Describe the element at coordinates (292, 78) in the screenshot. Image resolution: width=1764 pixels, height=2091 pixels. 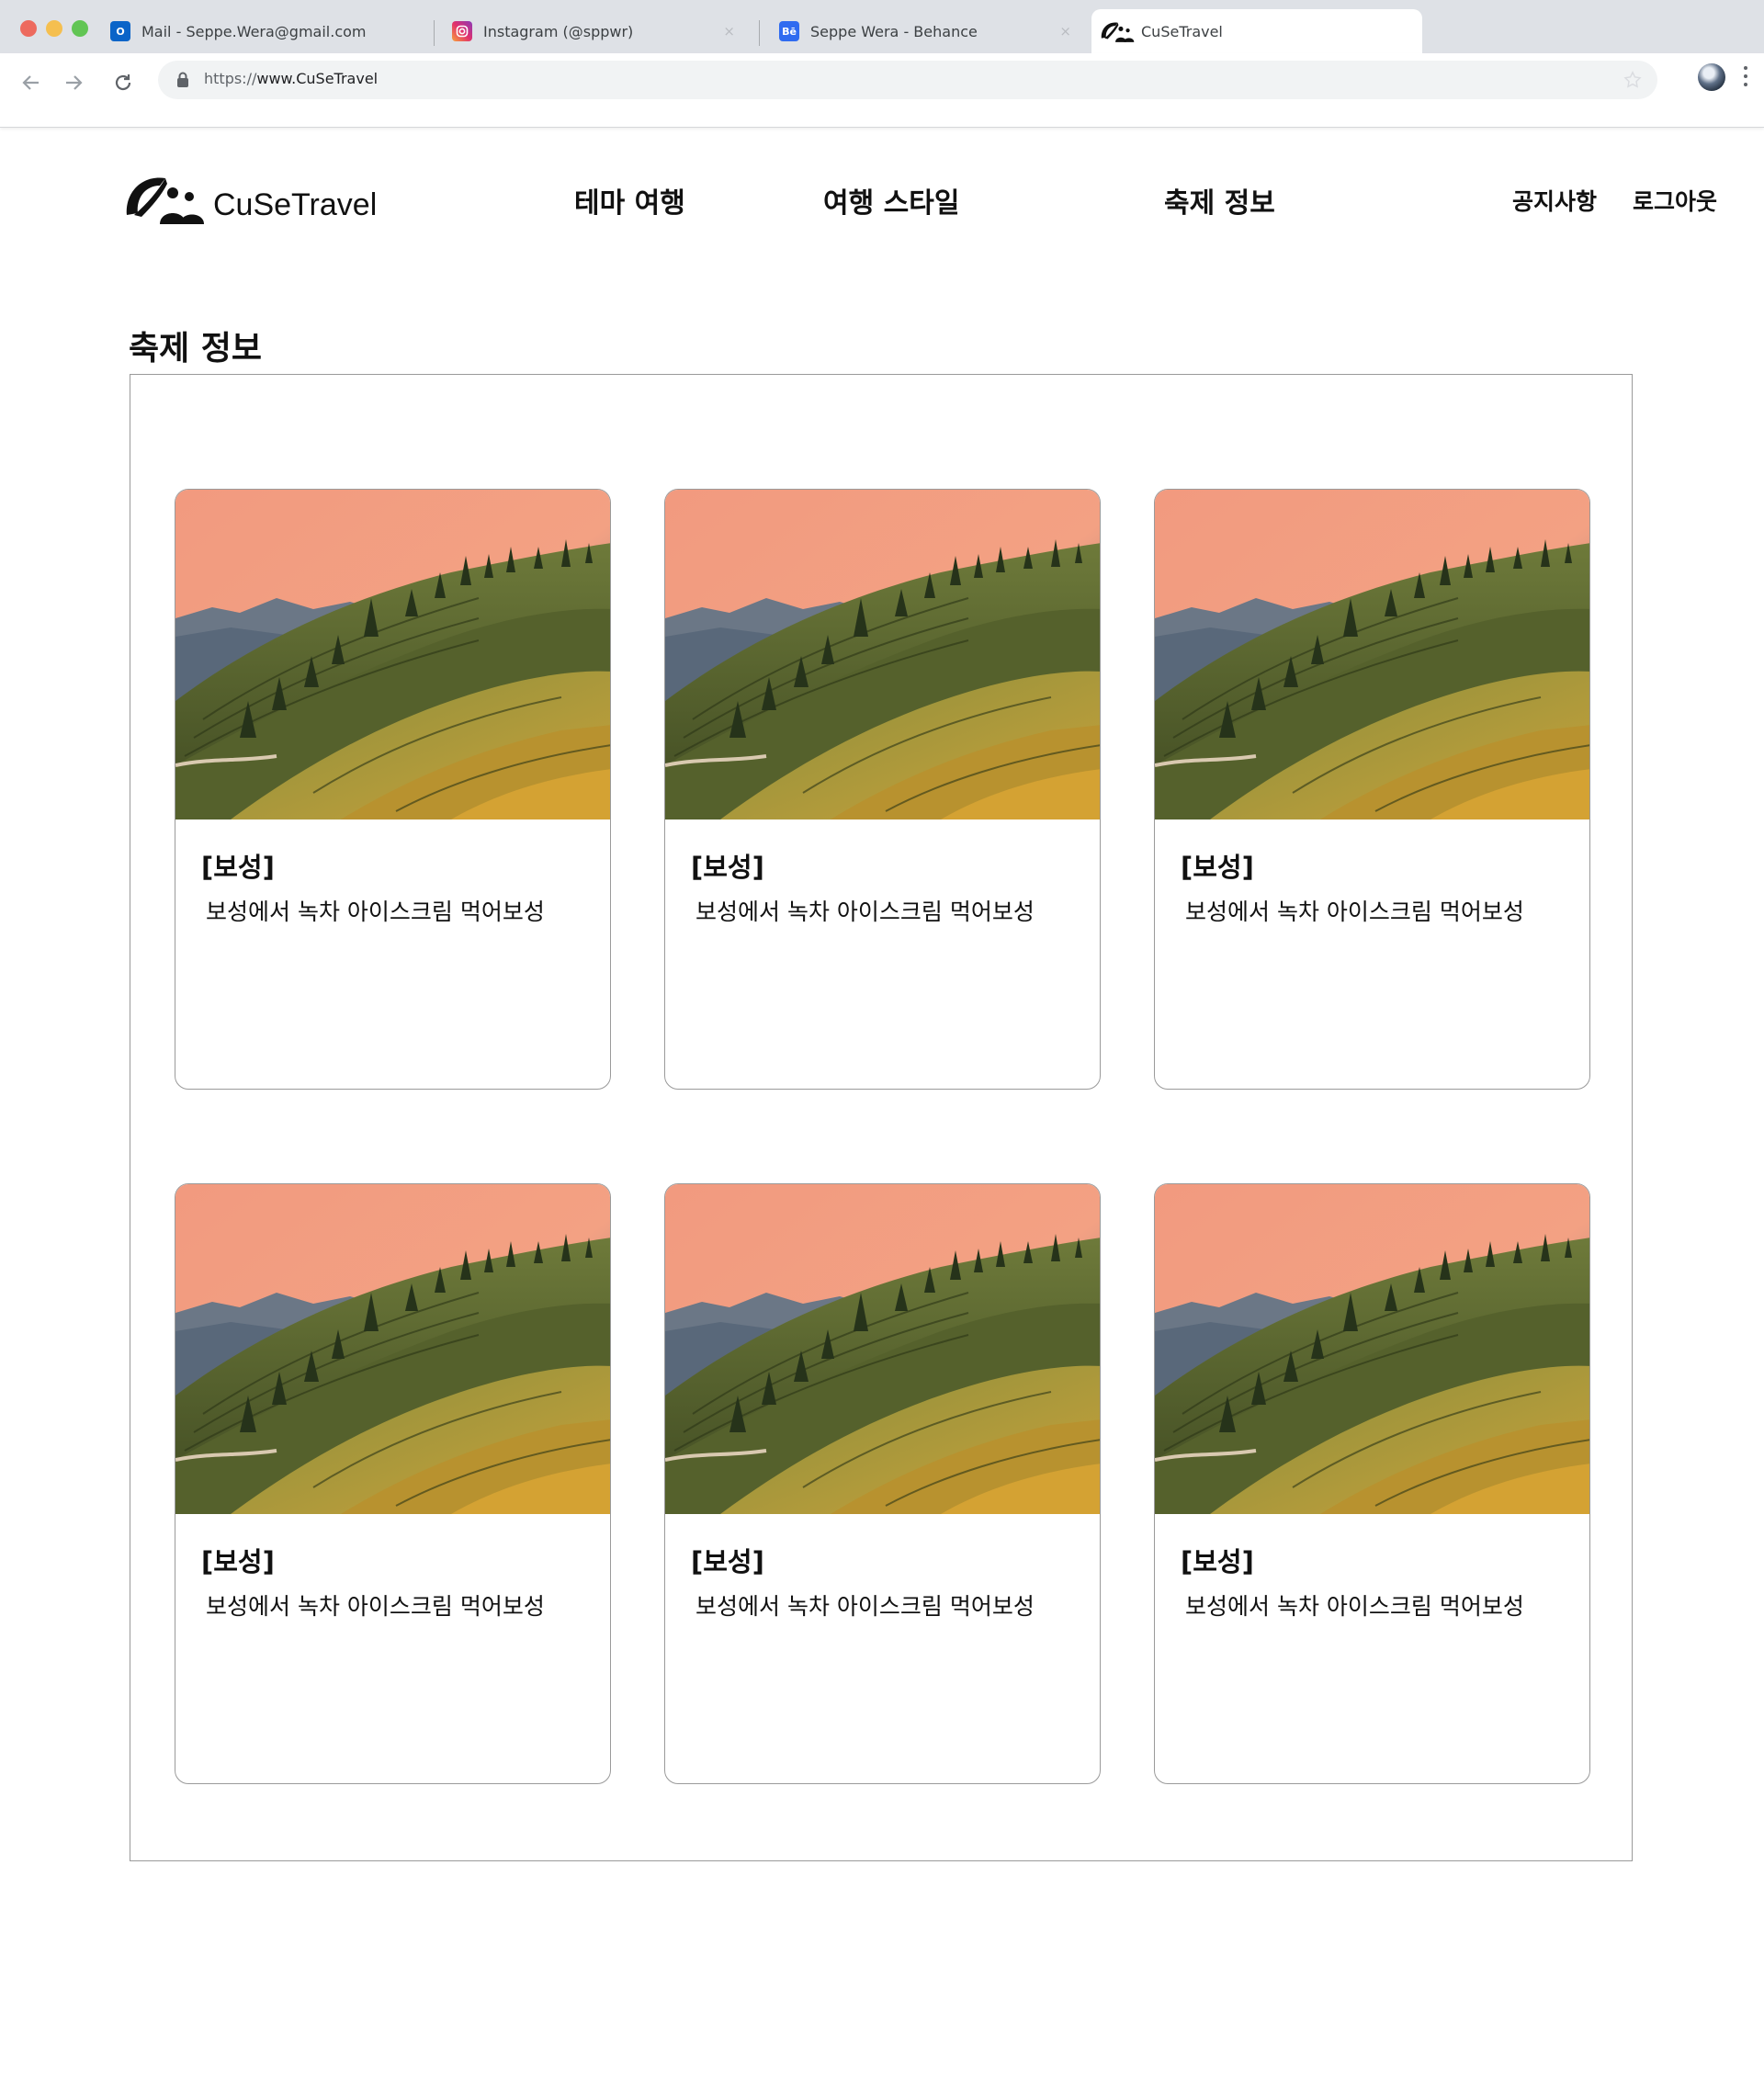
I see `url-text: https://www.CuSeTravel` at that location.